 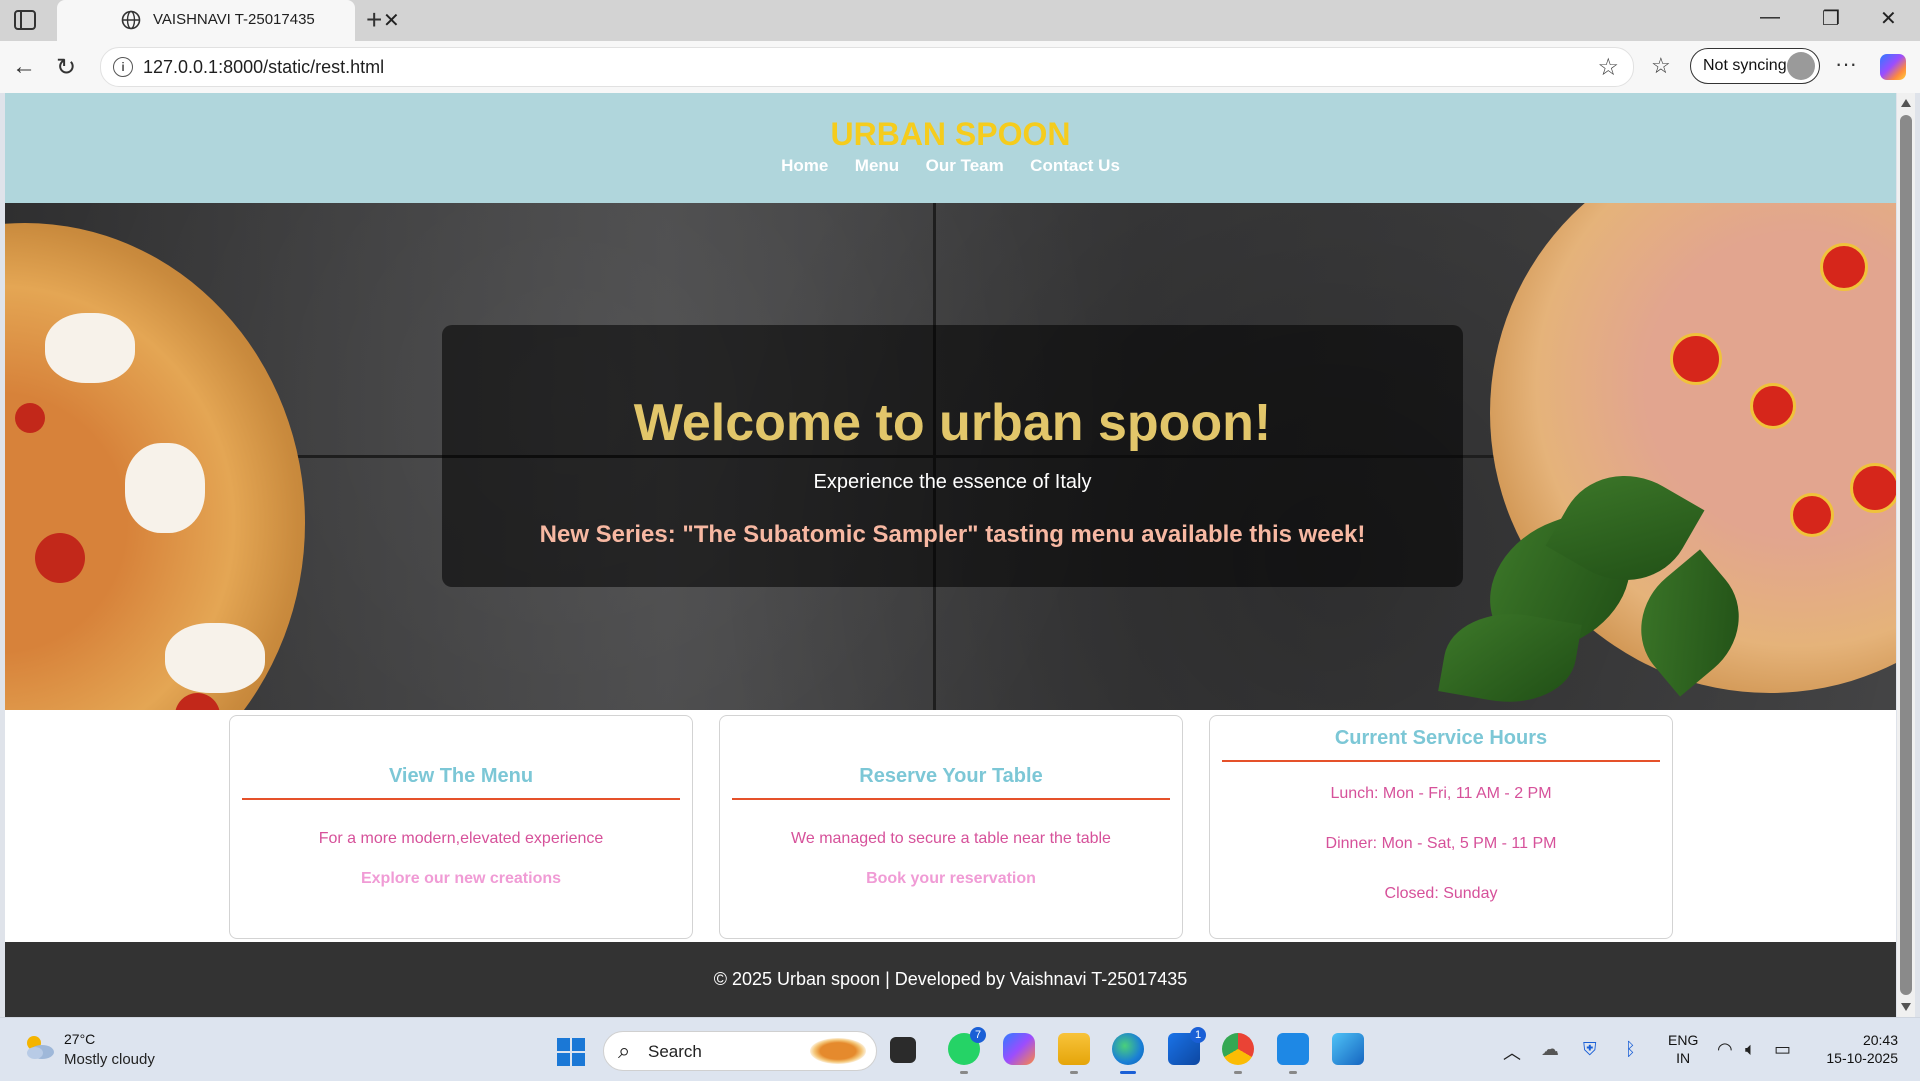 I want to click on refresh-icon: ↻, so click(x=66, y=67).